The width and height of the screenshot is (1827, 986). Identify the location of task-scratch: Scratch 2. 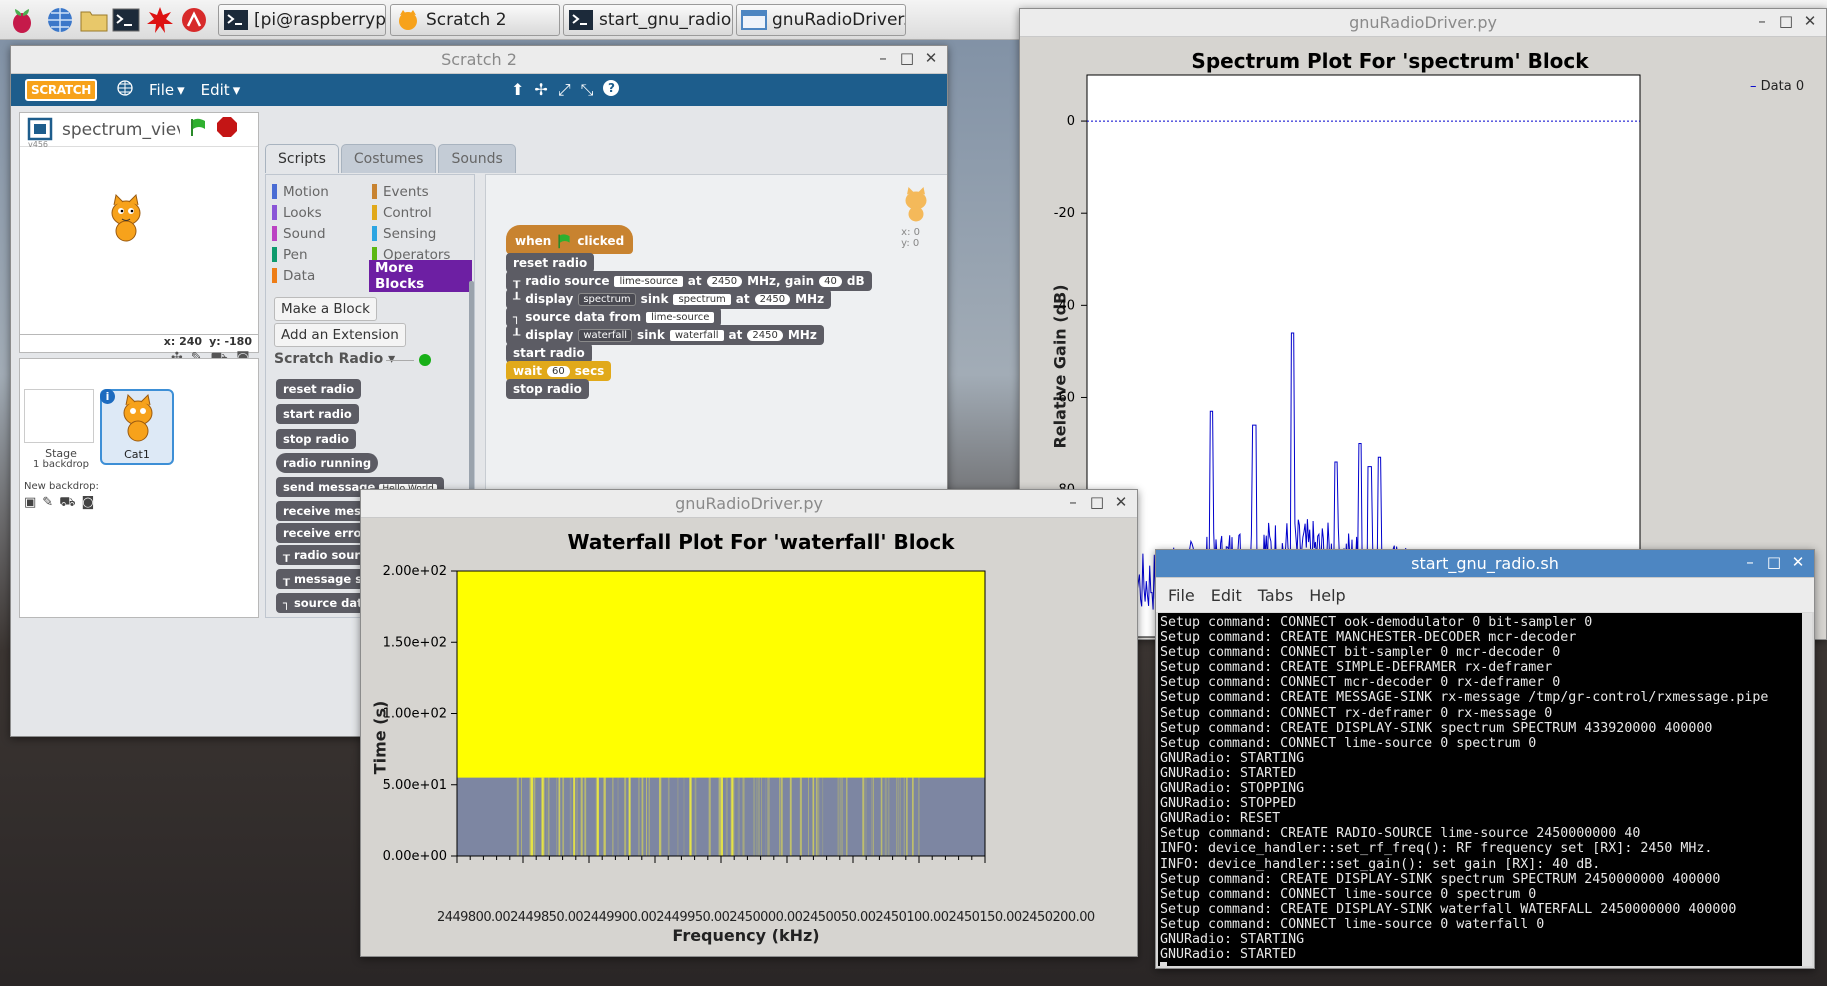
(475, 20).